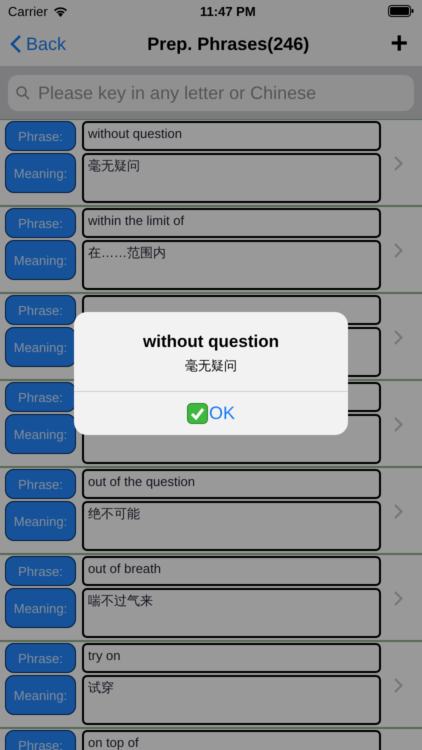  I want to click on meaning-field: 绝不可能, so click(231, 526).